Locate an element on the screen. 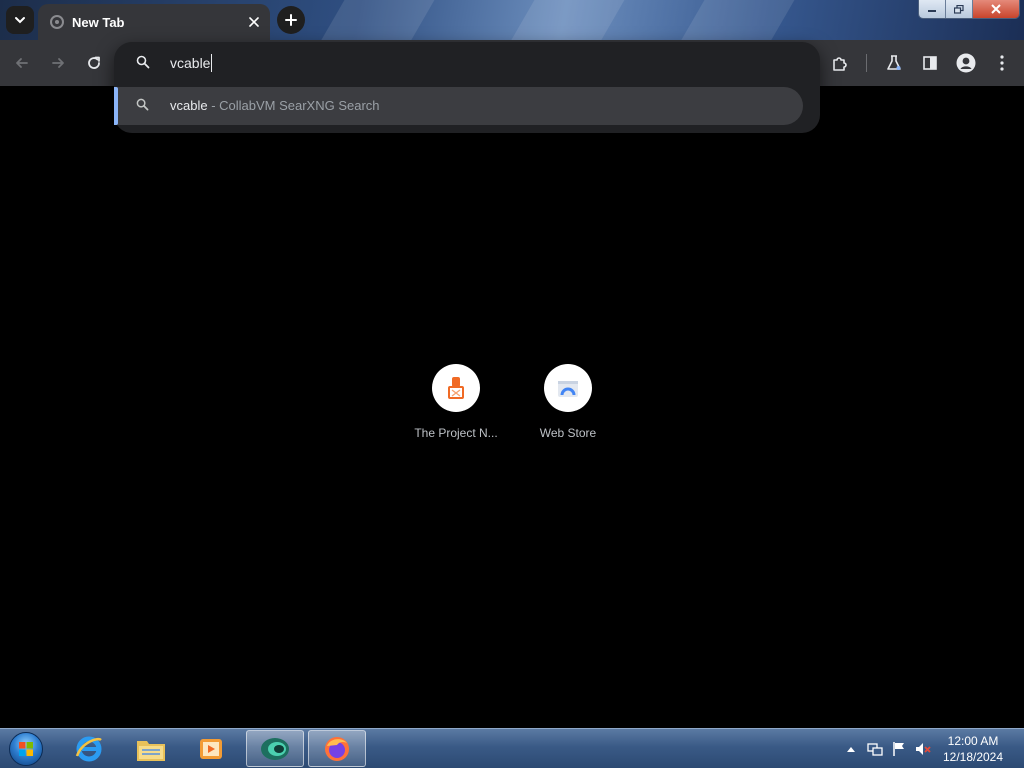 The width and height of the screenshot is (1024, 768). internet-explorer-icon is located at coordinates (88, 748).